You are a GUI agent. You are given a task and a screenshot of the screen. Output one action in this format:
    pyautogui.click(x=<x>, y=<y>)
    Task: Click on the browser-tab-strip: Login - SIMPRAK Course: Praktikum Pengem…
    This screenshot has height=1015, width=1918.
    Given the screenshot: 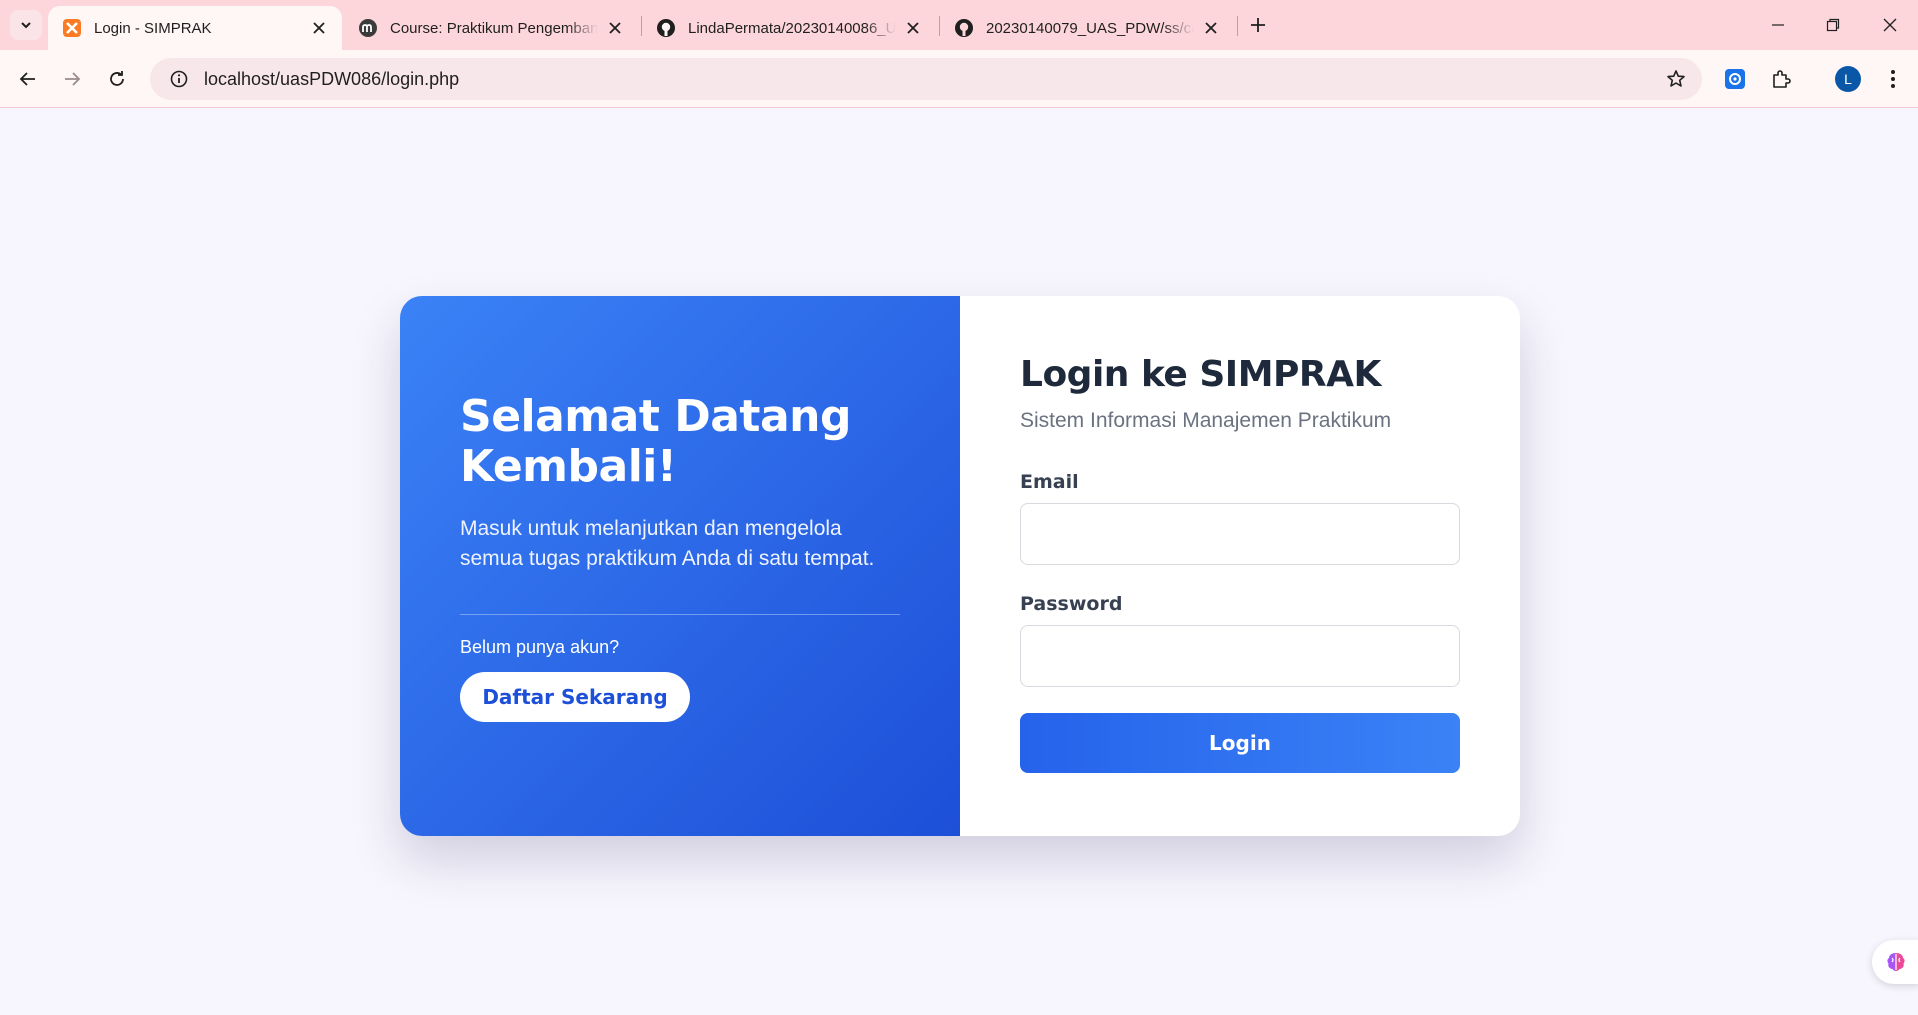 What is the action you would take?
    pyautogui.click(x=959, y=25)
    